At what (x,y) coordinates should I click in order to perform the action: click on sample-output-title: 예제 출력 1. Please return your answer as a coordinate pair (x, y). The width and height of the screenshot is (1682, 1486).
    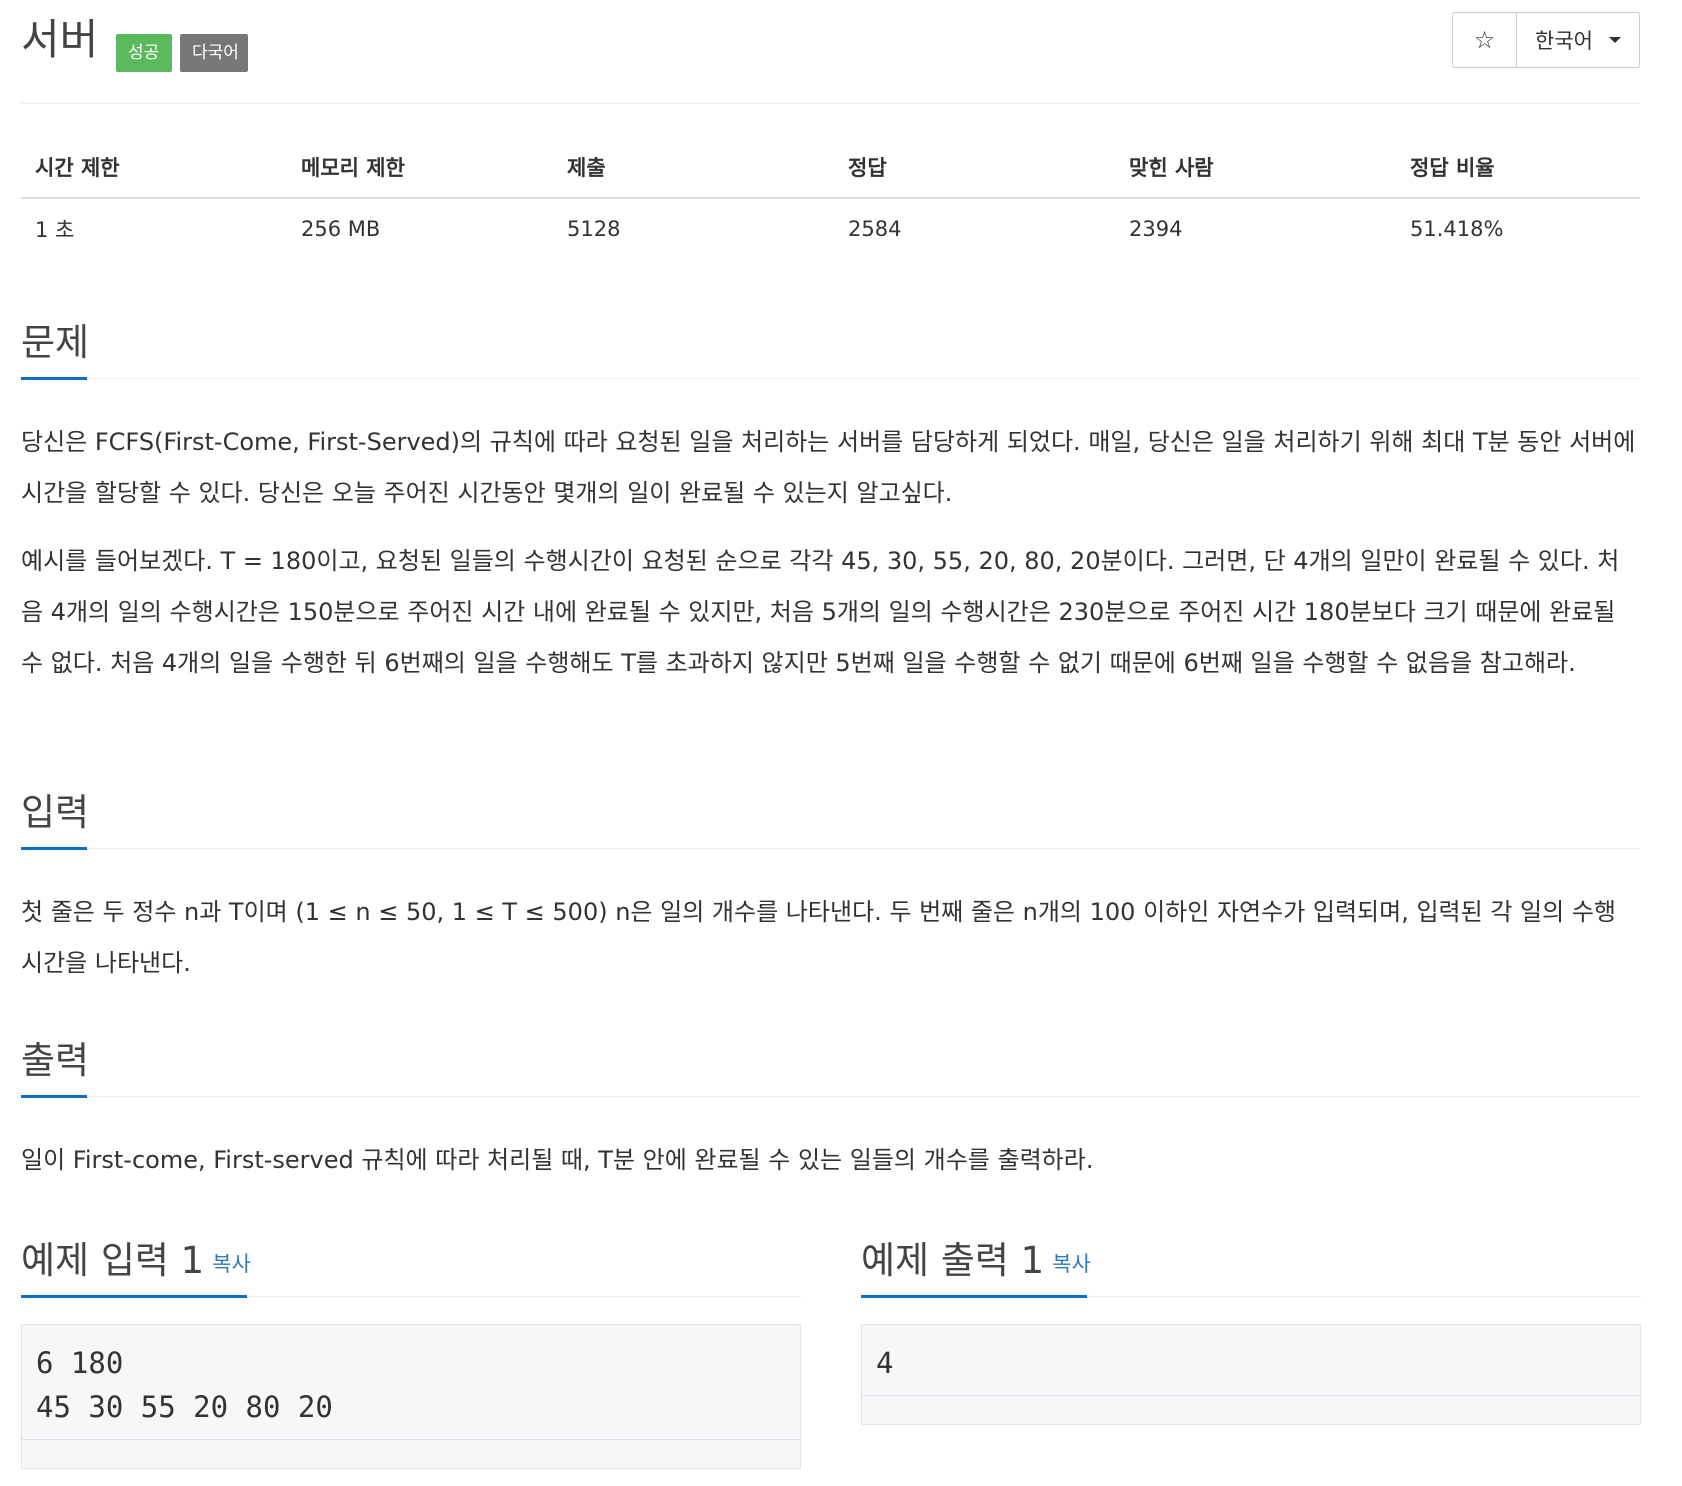
    Looking at the image, I should click on (953, 1260).